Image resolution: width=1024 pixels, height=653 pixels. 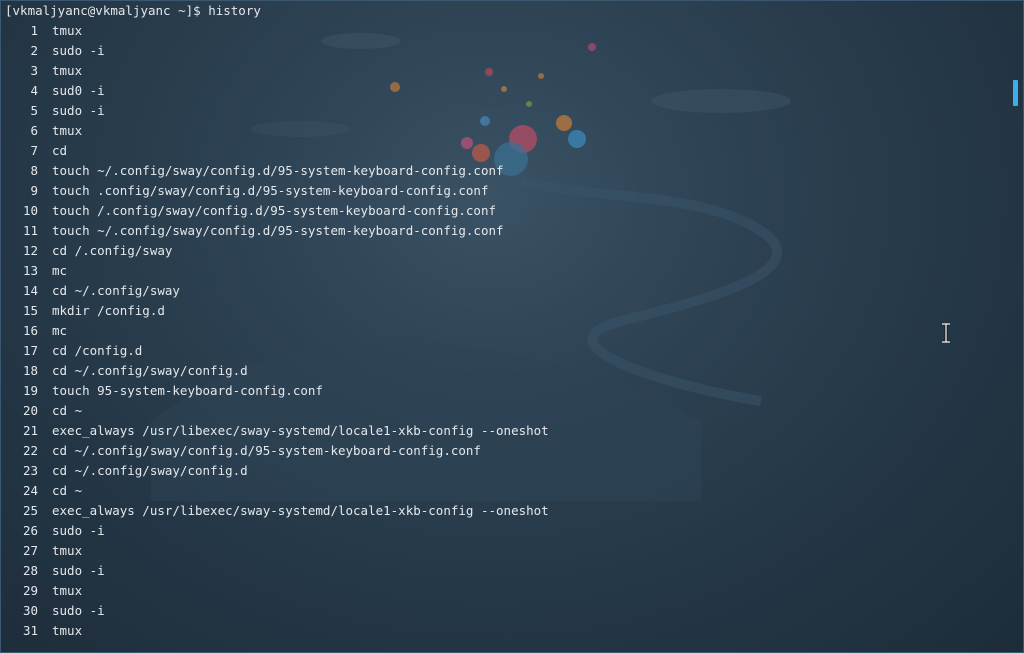 I want to click on history-number: 21, so click(x=30, y=430).